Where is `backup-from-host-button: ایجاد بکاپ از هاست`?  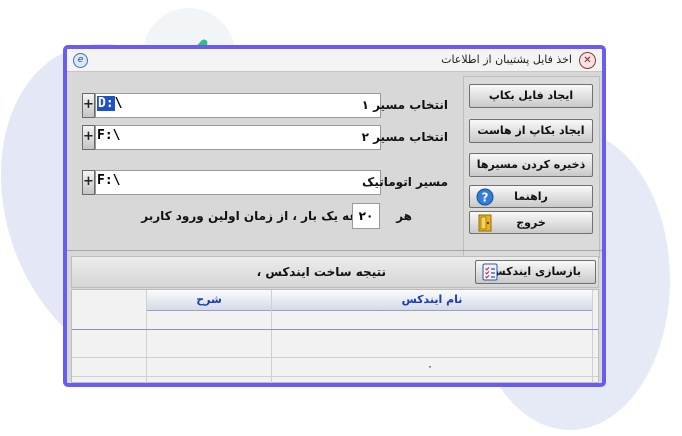
backup-from-host-button: ایجاد بکاپ از هاست is located at coordinates (531, 131).